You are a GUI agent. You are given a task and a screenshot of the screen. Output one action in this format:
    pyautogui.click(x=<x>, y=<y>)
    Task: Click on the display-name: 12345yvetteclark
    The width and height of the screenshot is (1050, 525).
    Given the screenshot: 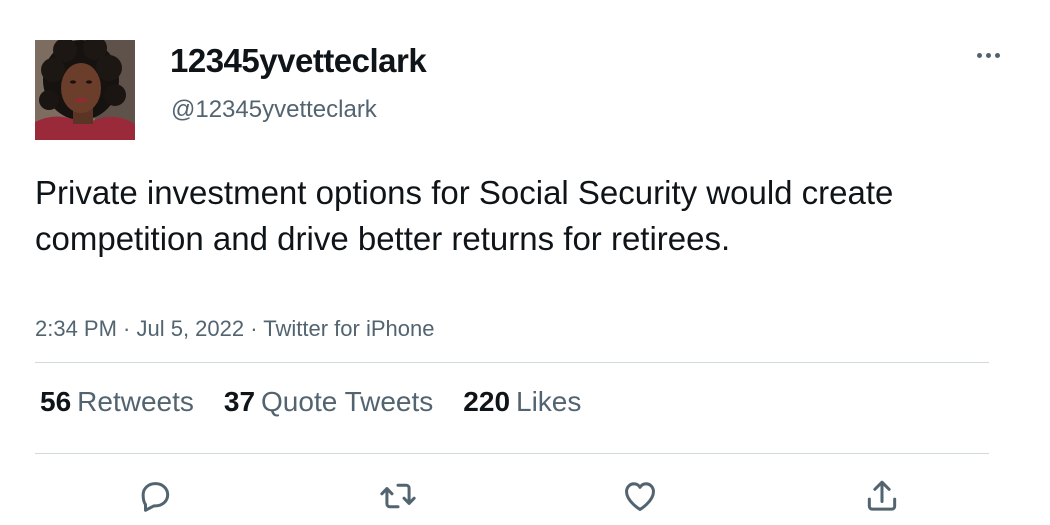 What is the action you would take?
    pyautogui.click(x=298, y=61)
    